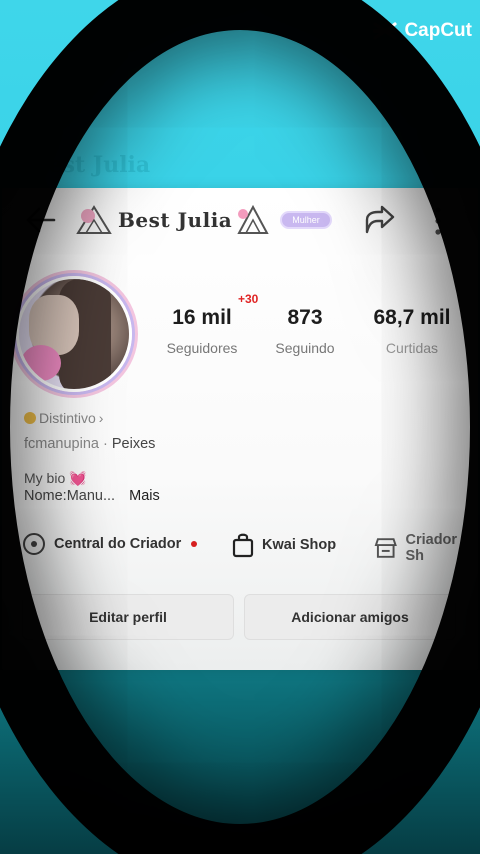  What do you see at coordinates (202, 317) in the screenshot?
I see `followers-count: 16 mil` at bounding box center [202, 317].